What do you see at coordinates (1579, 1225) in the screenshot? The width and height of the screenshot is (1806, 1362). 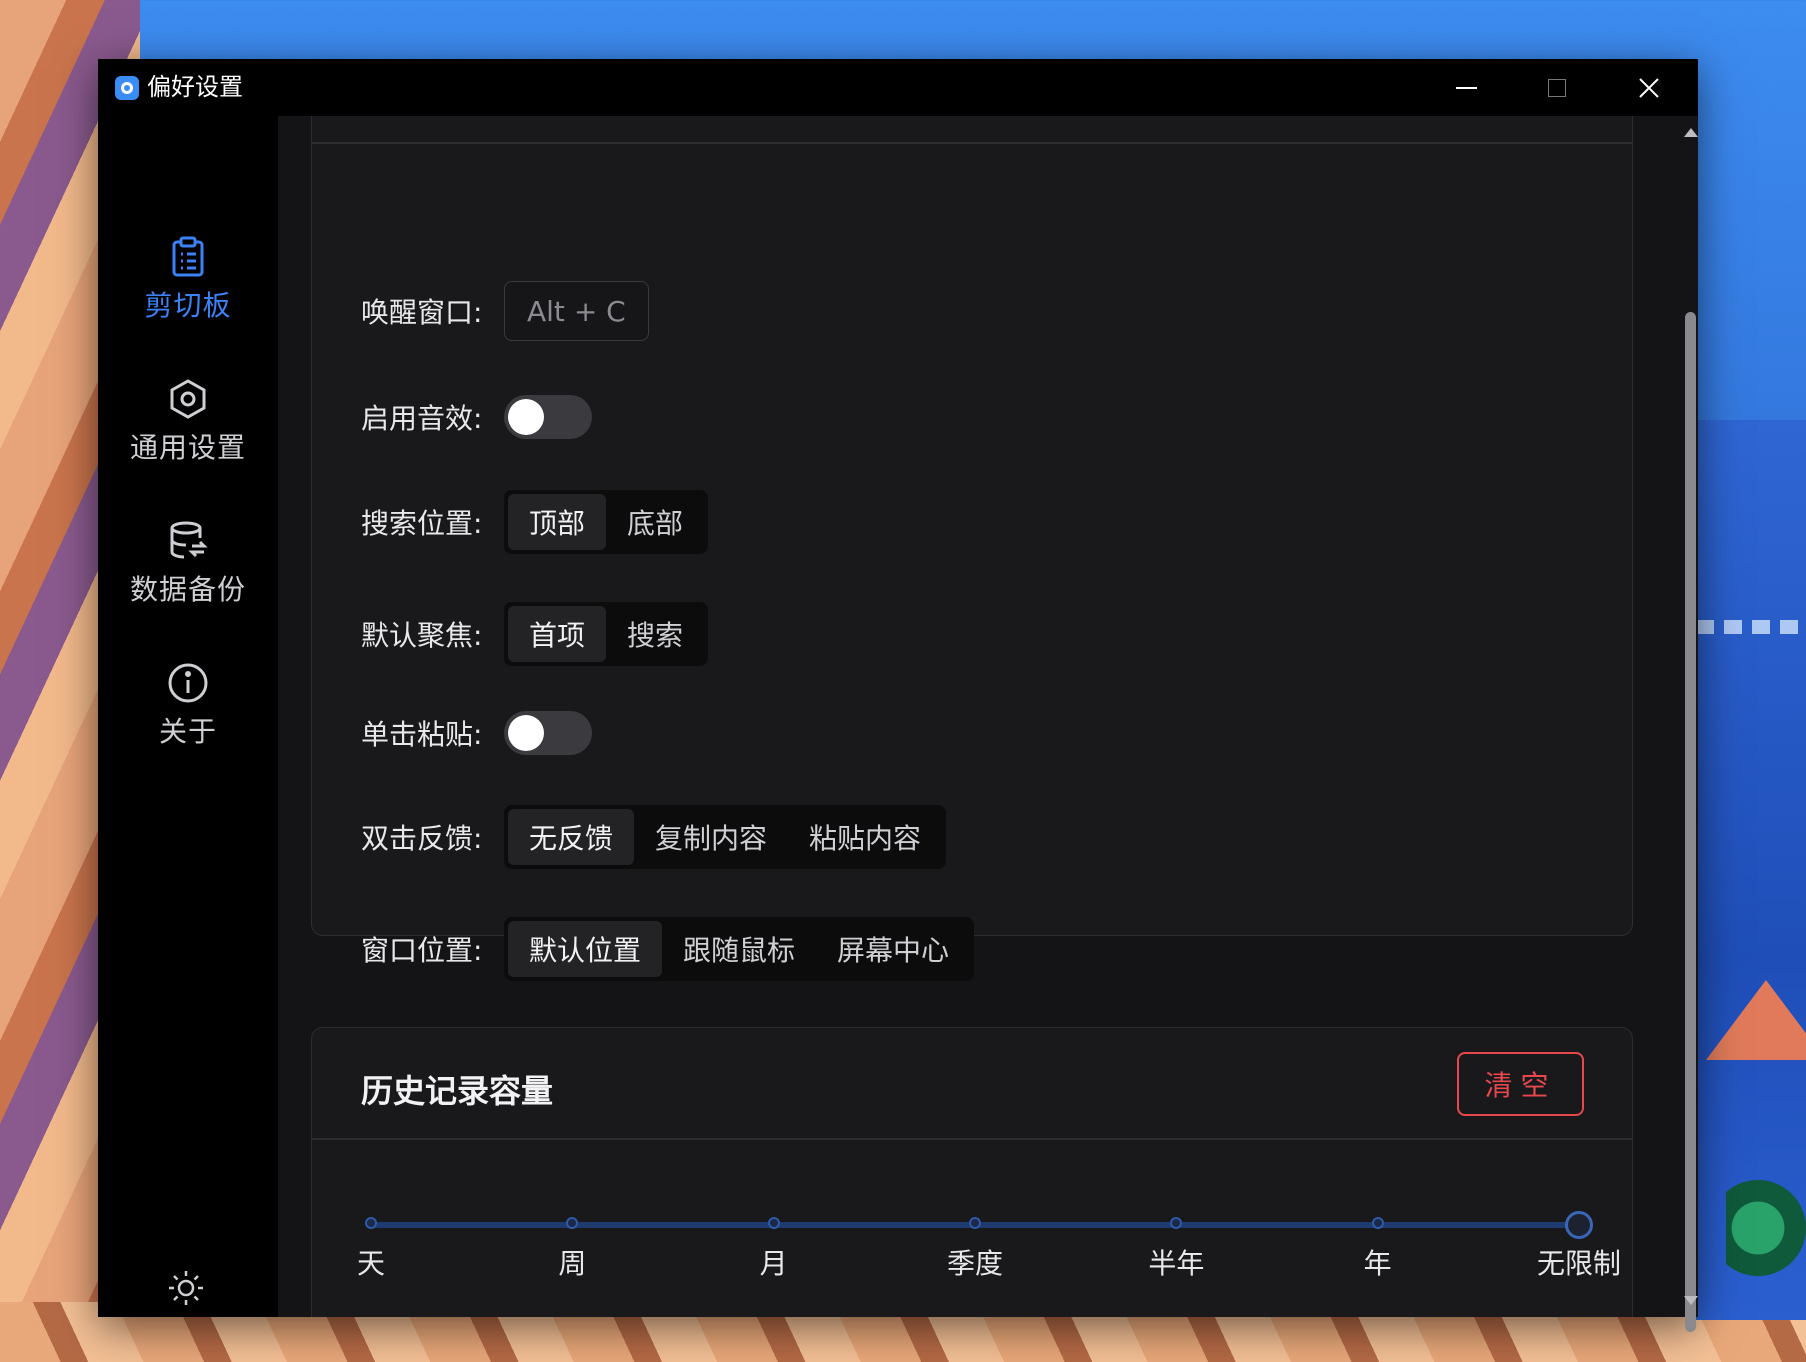 I see `history-slider-thumb` at bounding box center [1579, 1225].